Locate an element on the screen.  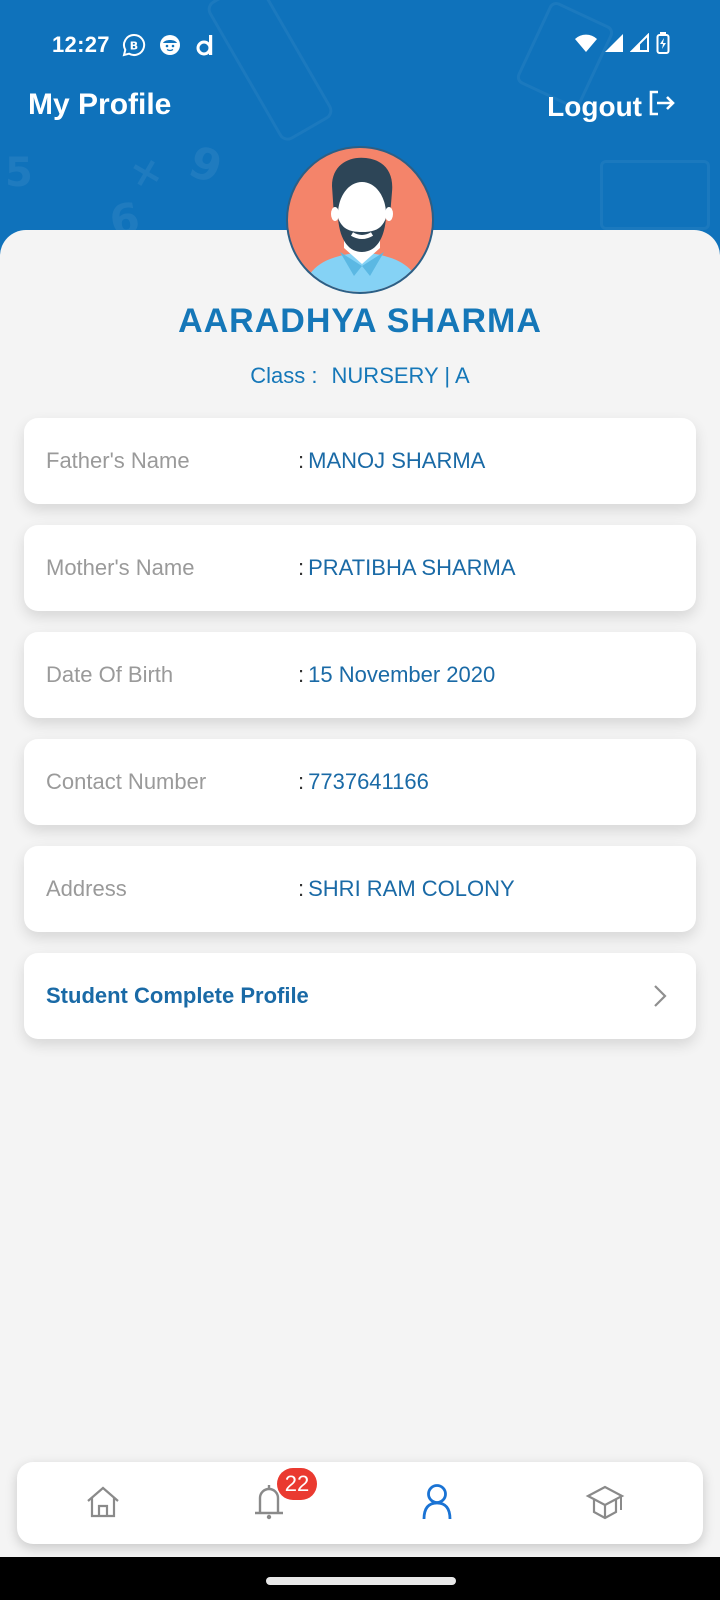
signal-full-icon is located at coordinates (614, 45).